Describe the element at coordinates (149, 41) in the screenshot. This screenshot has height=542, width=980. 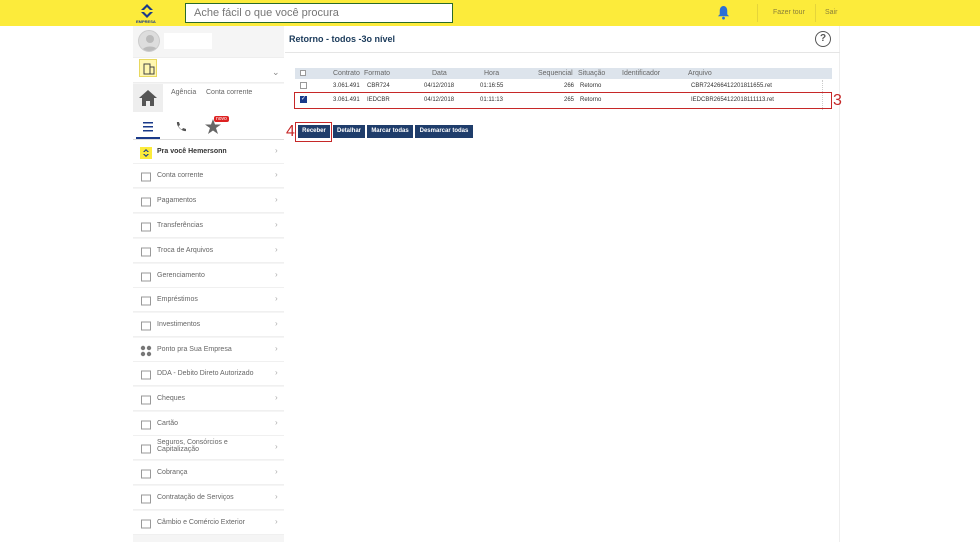
I see `avatar` at that location.